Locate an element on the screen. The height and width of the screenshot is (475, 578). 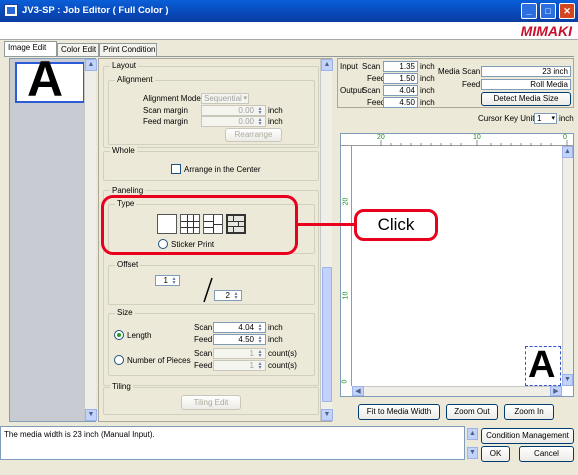
app-icon is located at coordinates (11, 10).